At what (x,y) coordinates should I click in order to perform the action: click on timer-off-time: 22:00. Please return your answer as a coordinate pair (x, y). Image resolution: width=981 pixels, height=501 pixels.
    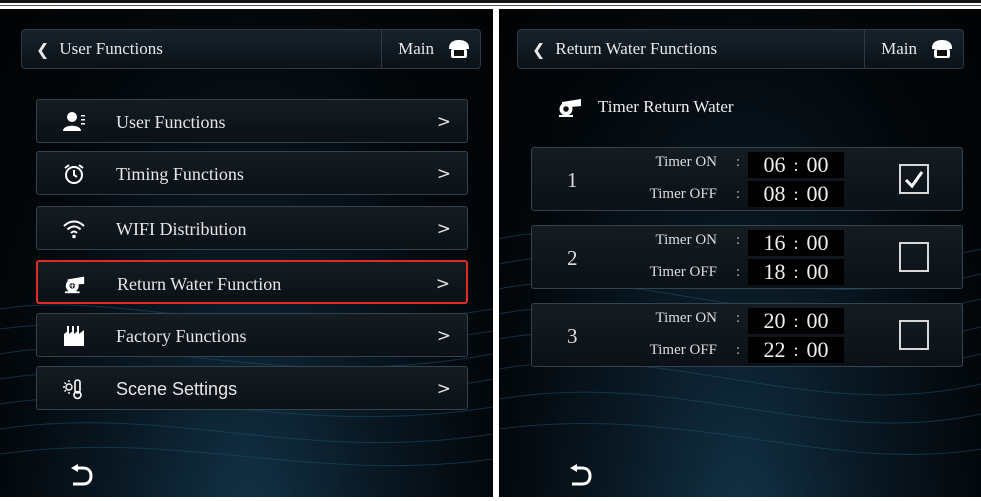
    Looking at the image, I should click on (796, 350).